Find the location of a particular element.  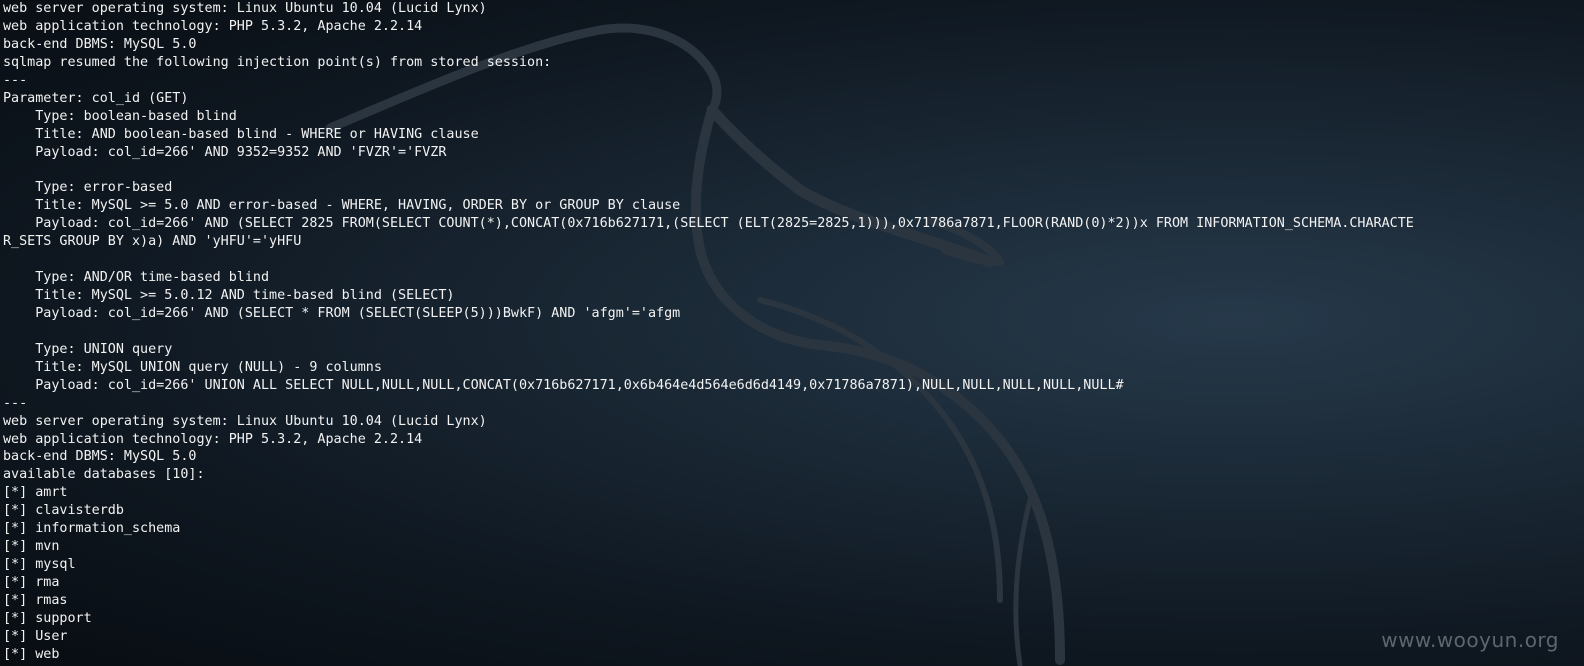

terminal-line: Parameter: col_id (GET) is located at coordinates (96, 98).